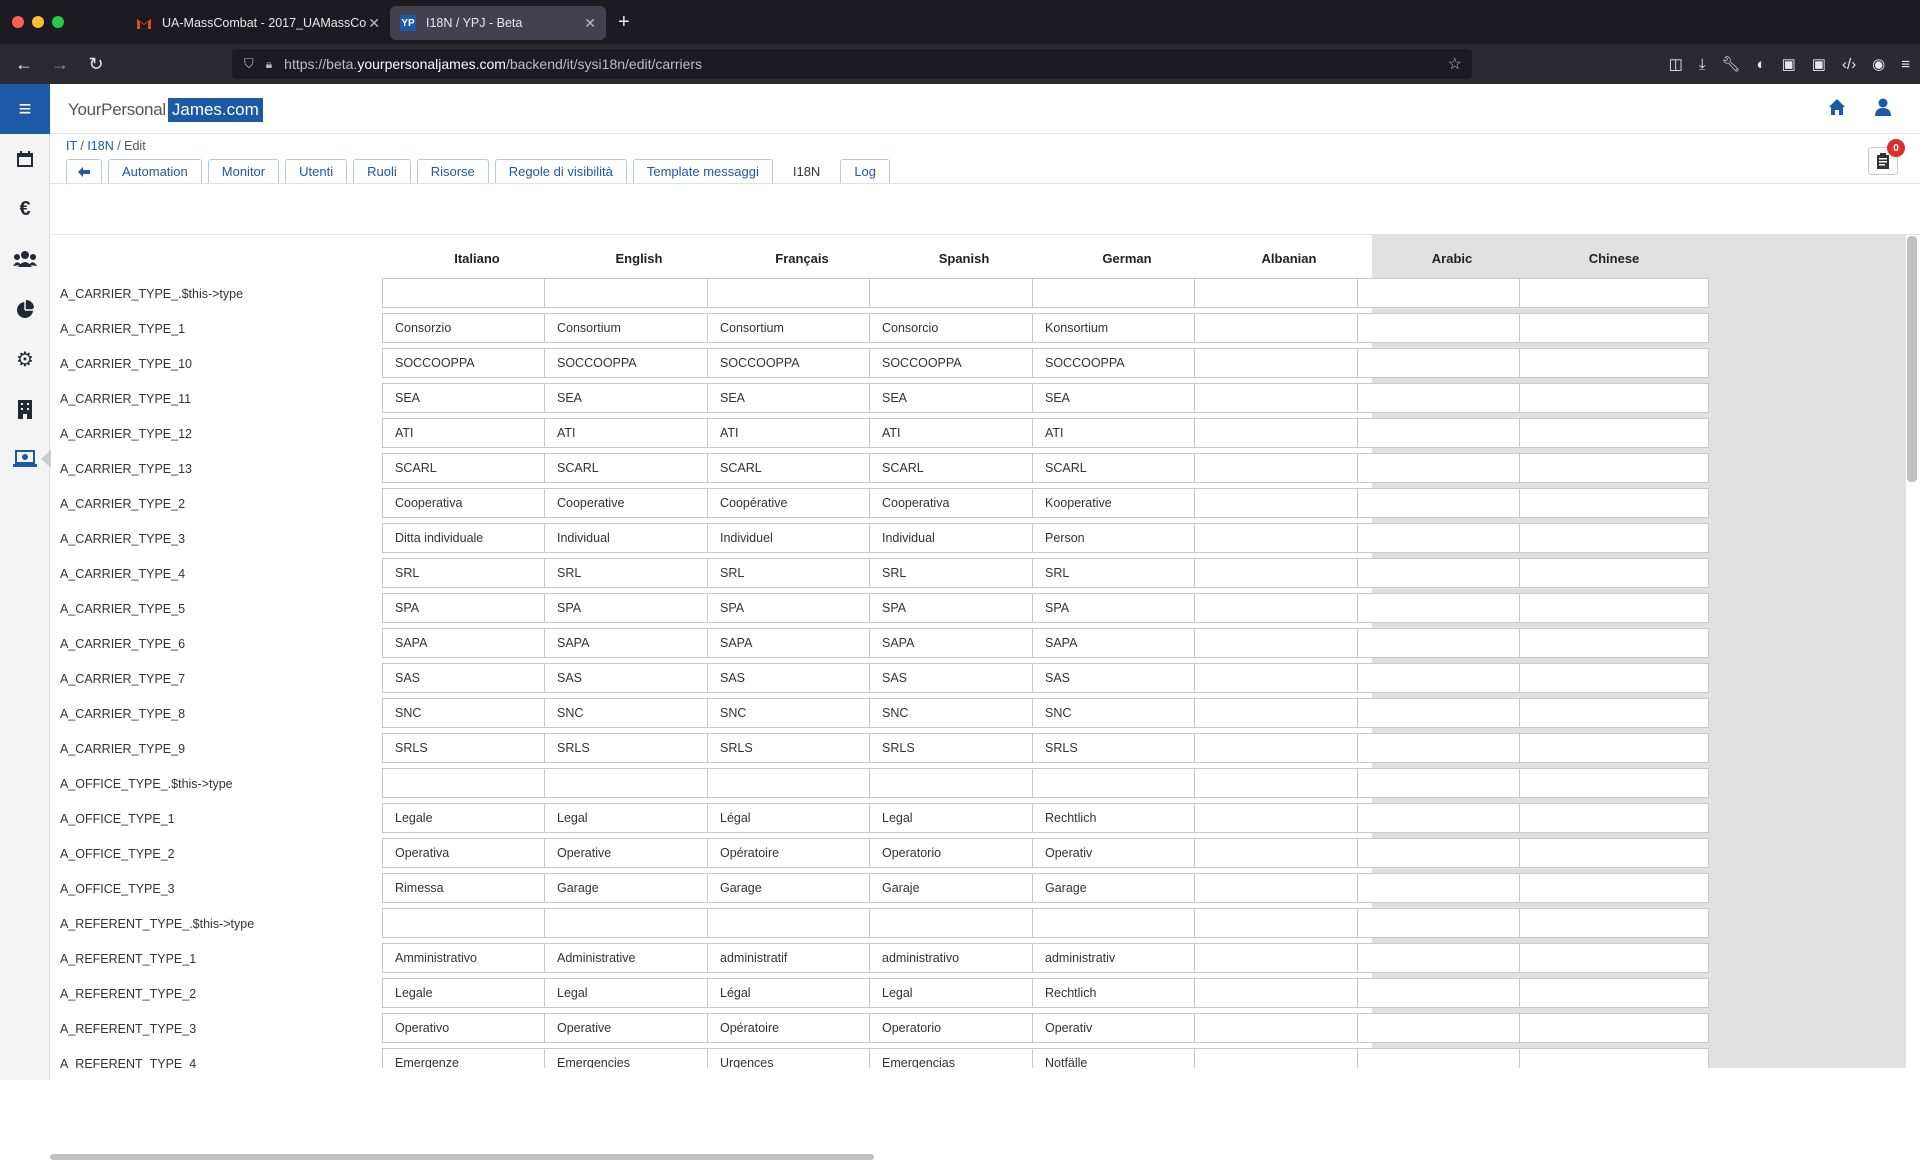 This screenshot has width=1920, height=1162. What do you see at coordinates (1883, 110) in the screenshot?
I see `user-icon` at bounding box center [1883, 110].